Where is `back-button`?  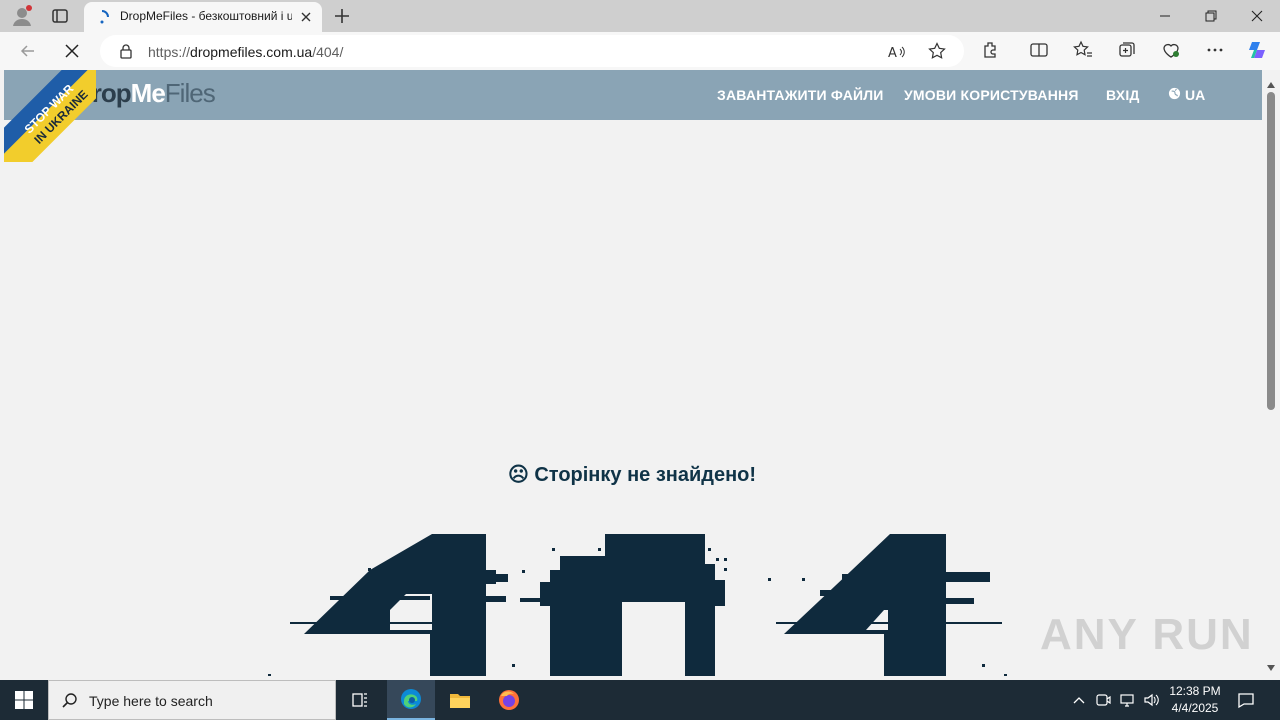 back-button is located at coordinates (28, 51).